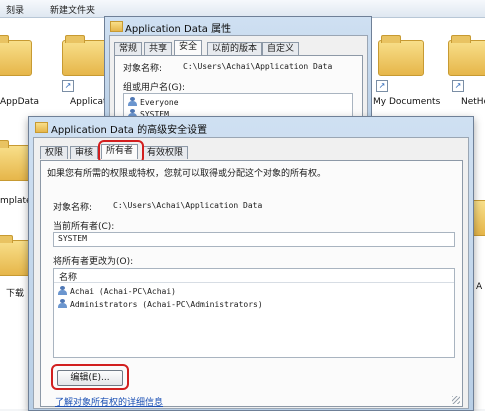 The width and height of the screenshot is (485, 411). Describe the element at coordinates (129, 130) in the screenshot. I see `advanced-title: Application Data 的高级安全设置` at that location.